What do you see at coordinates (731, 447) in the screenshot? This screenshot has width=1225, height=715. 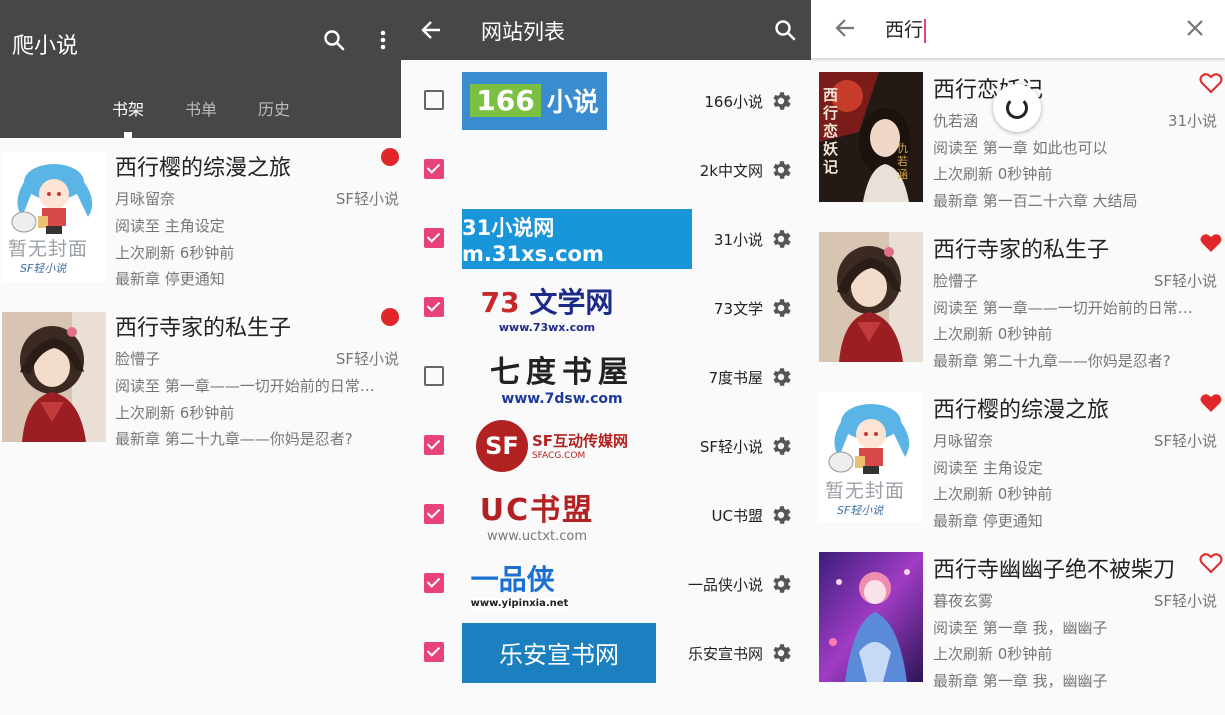 I see `site-name: SF轻小说` at bounding box center [731, 447].